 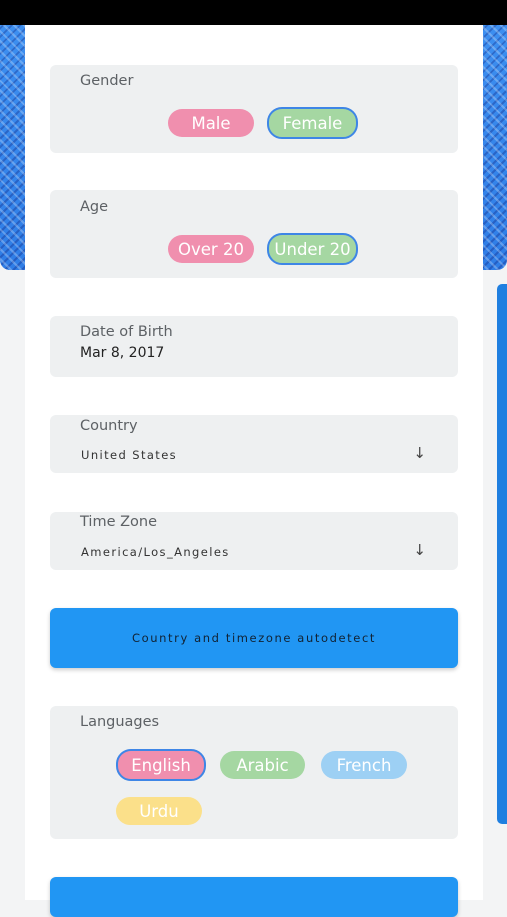 I want to click on scrollbar, so click(x=502, y=554).